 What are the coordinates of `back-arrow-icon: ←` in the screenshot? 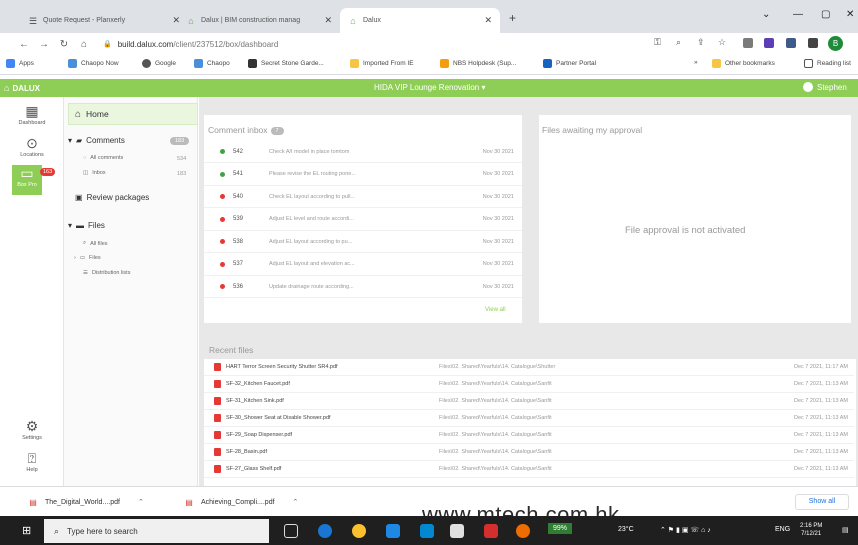 It's located at (24, 44).